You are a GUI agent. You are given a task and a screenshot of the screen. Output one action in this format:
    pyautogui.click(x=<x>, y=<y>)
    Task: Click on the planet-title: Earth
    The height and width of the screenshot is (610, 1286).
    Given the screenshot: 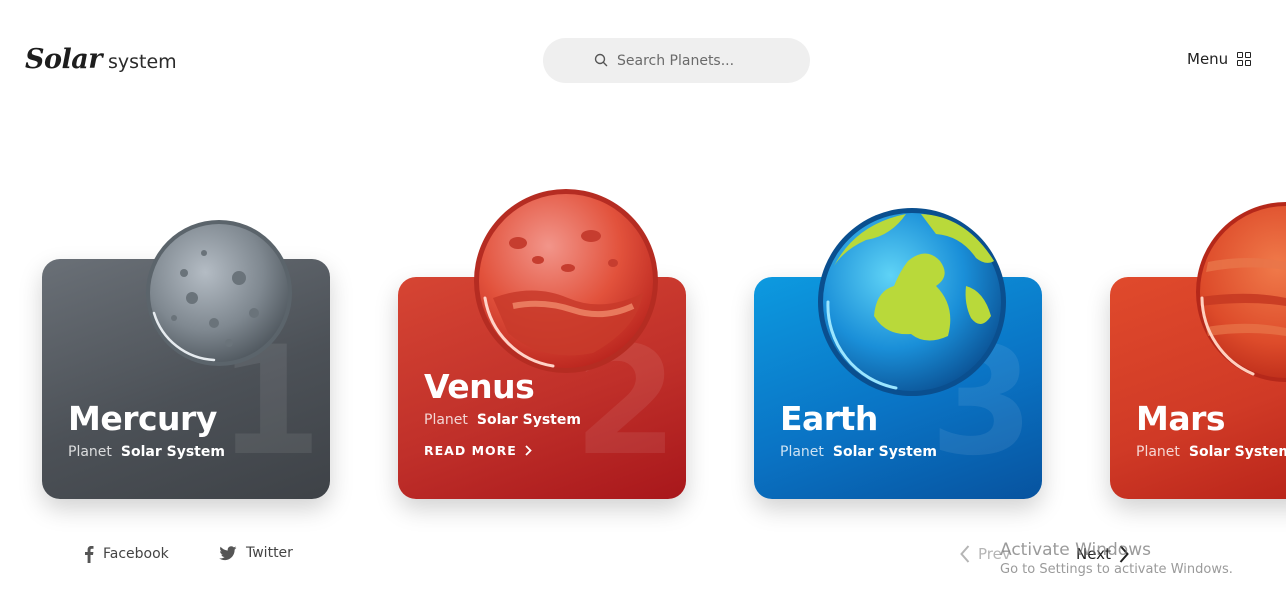 What is the action you would take?
    pyautogui.click(x=829, y=418)
    